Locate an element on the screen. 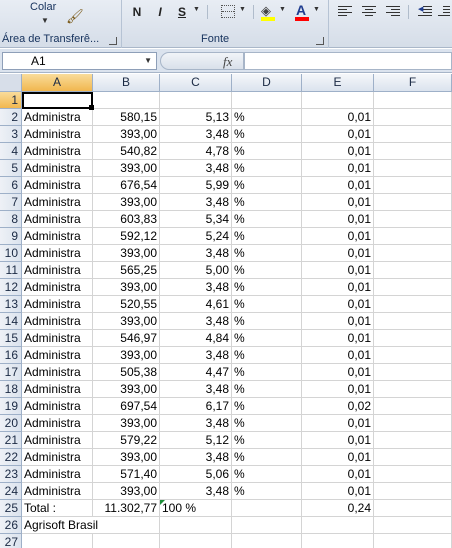 The image size is (452, 548). cell-f19 is located at coordinates (413, 406).